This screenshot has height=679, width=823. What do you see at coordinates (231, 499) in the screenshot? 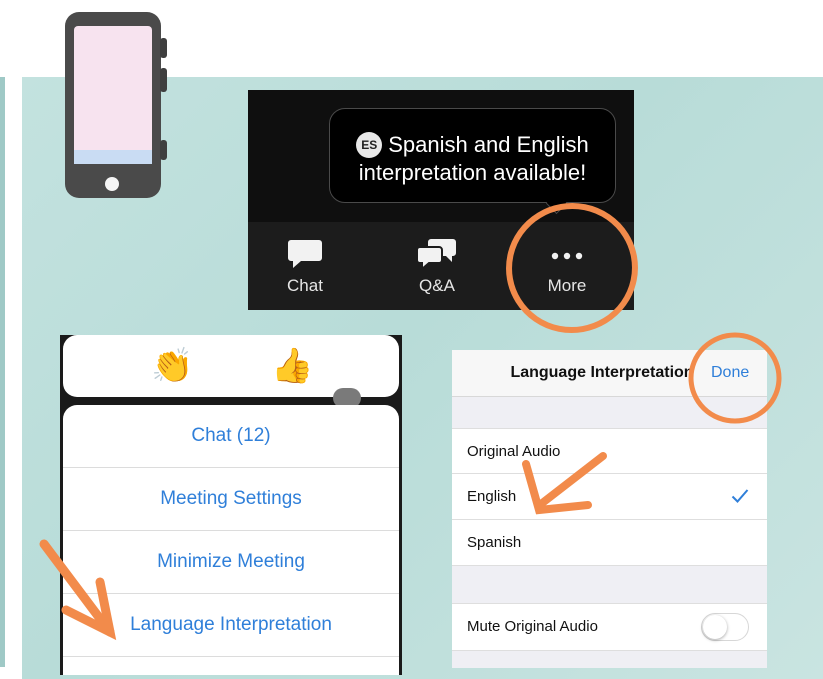
I see `menu-item-meeting-settings: Meeting Settings` at bounding box center [231, 499].